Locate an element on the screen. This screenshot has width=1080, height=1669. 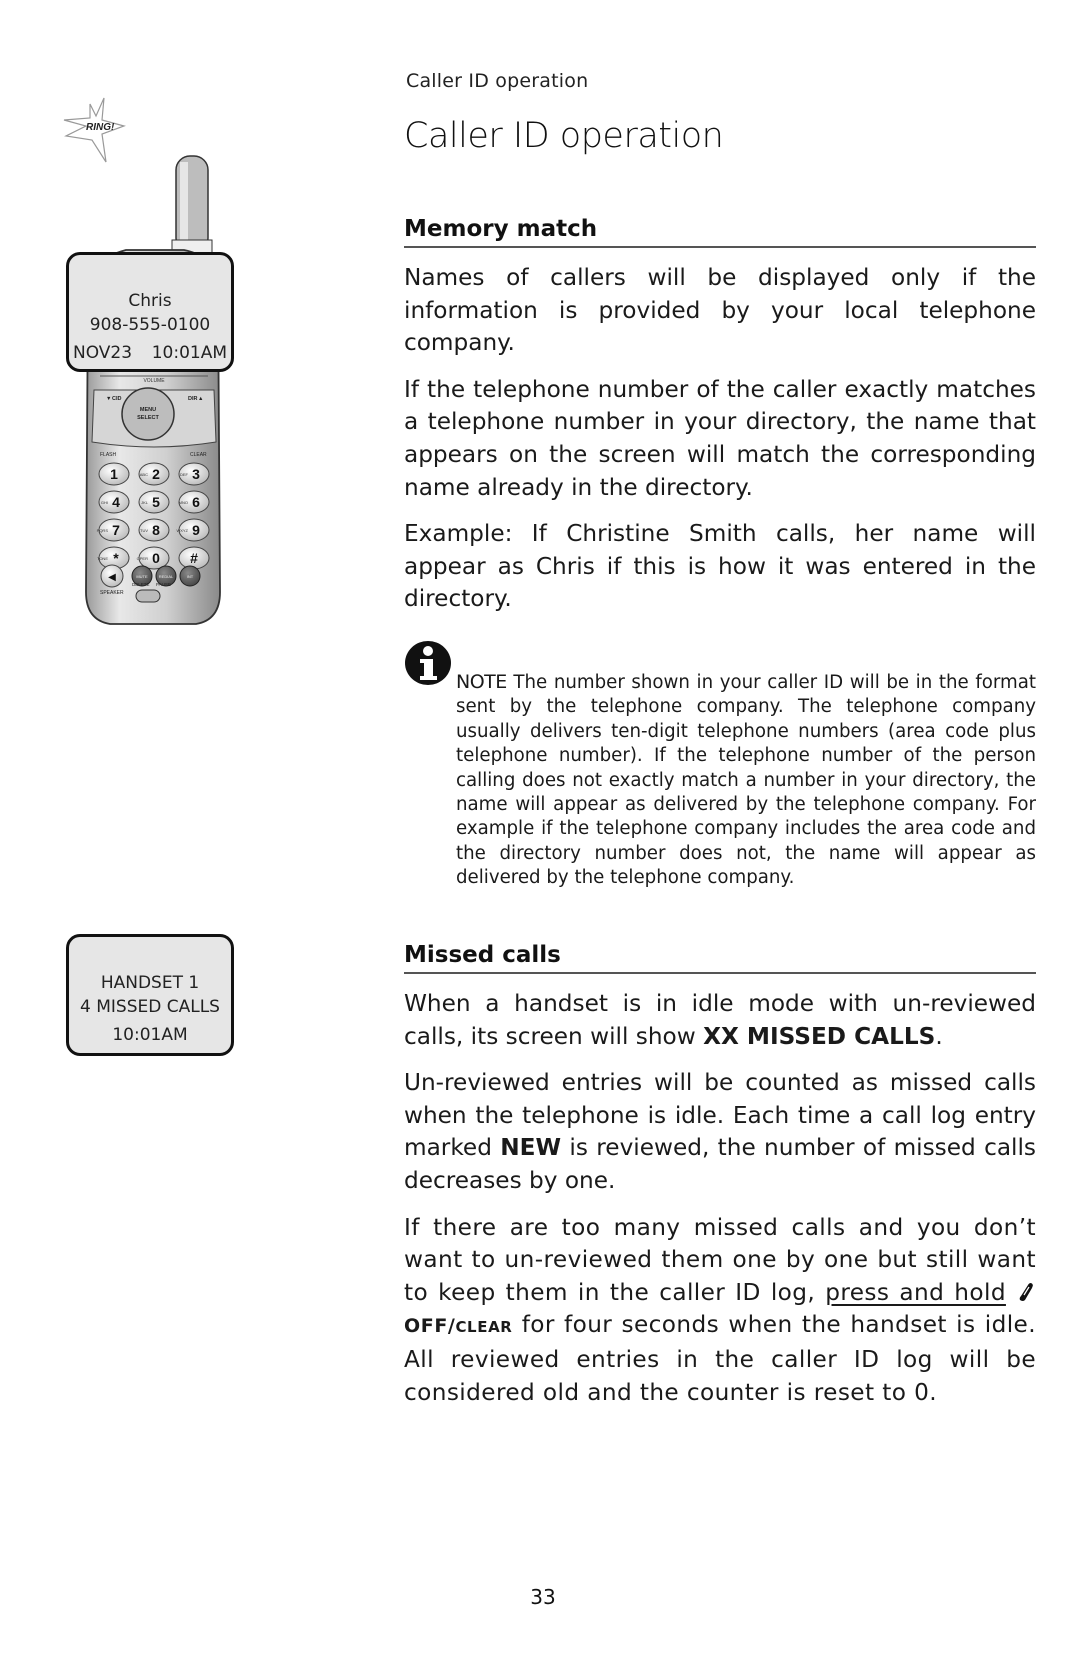
svg-text: MUTE is located at coordinates (142, 576).